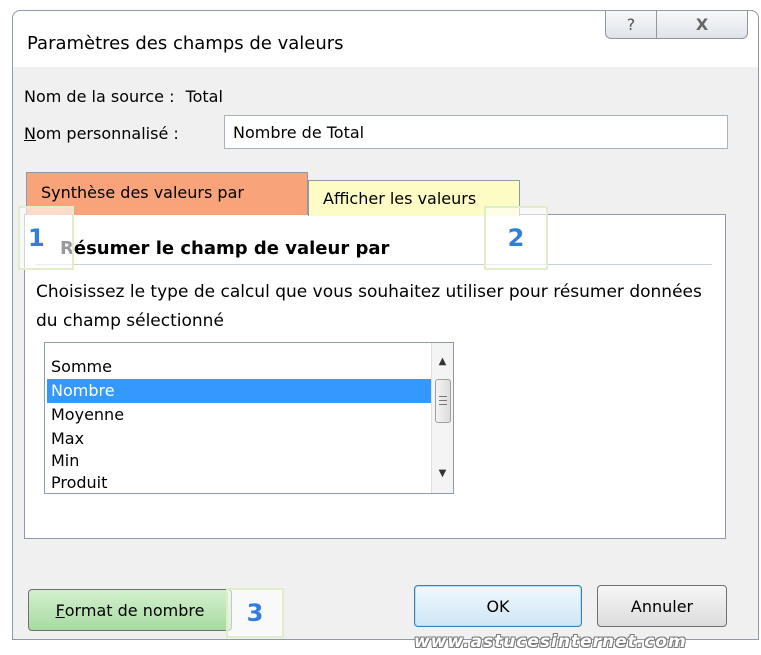 The image size is (761, 655). I want to click on callout-1: 1, so click(46, 238).